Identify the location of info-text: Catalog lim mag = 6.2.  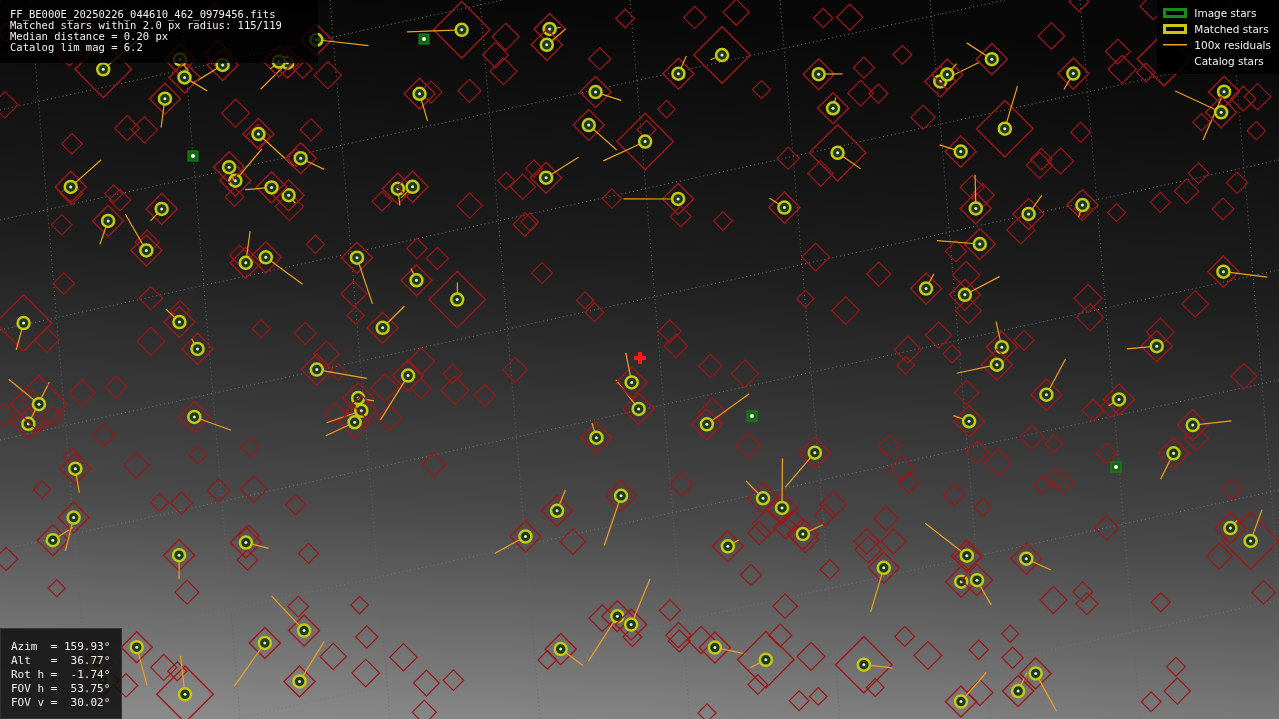
(77, 47).